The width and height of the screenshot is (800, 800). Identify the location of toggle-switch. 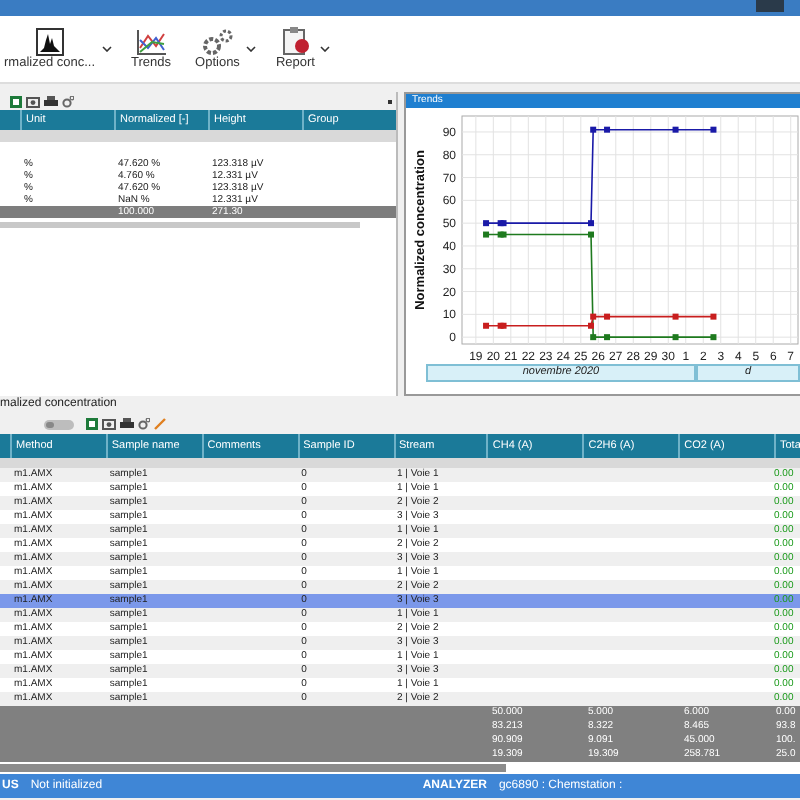
(59, 424).